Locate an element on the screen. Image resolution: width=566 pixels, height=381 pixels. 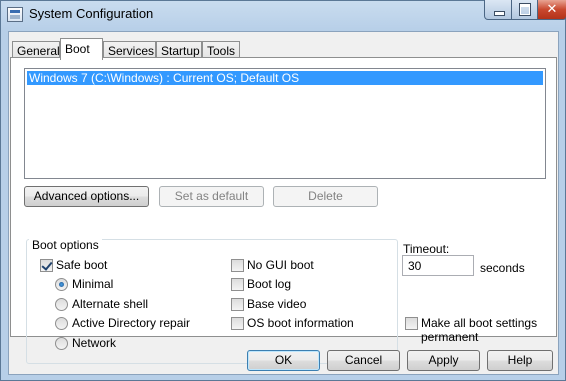
timeout-label: Timeout: is located at coordinates (426, 249).